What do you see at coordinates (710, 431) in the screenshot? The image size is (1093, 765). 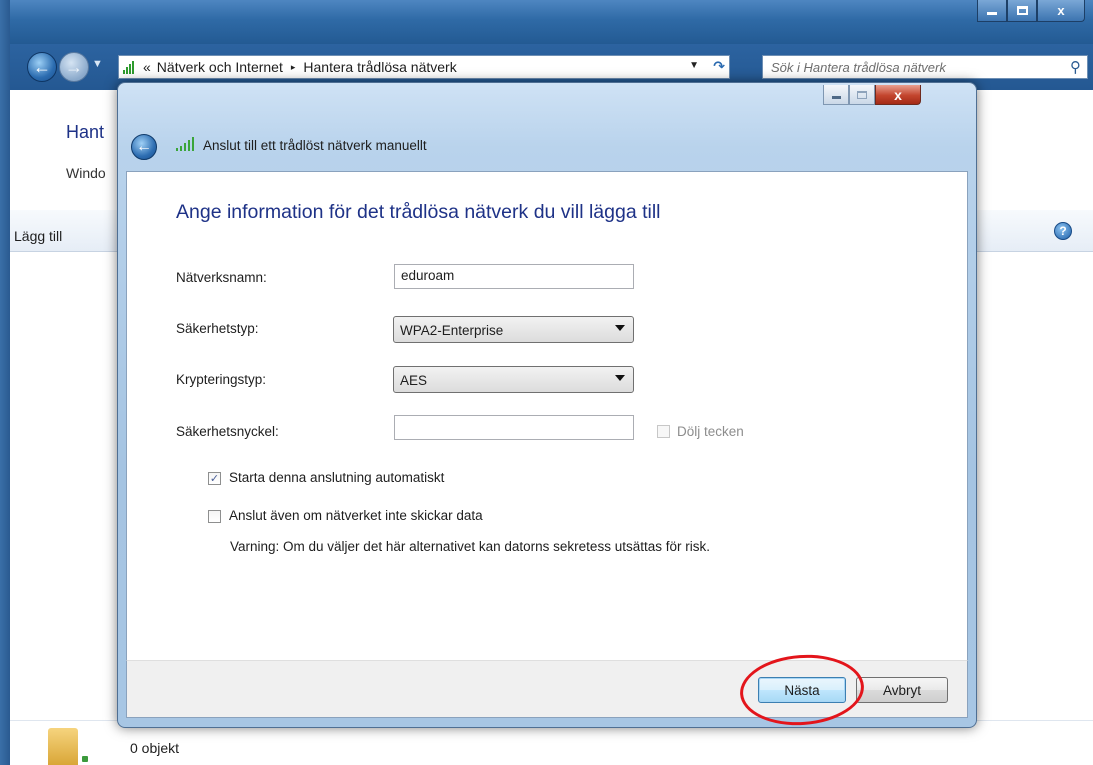 I see `hide-characters-label: Dölj tecken` at bounding box center [710, 431].